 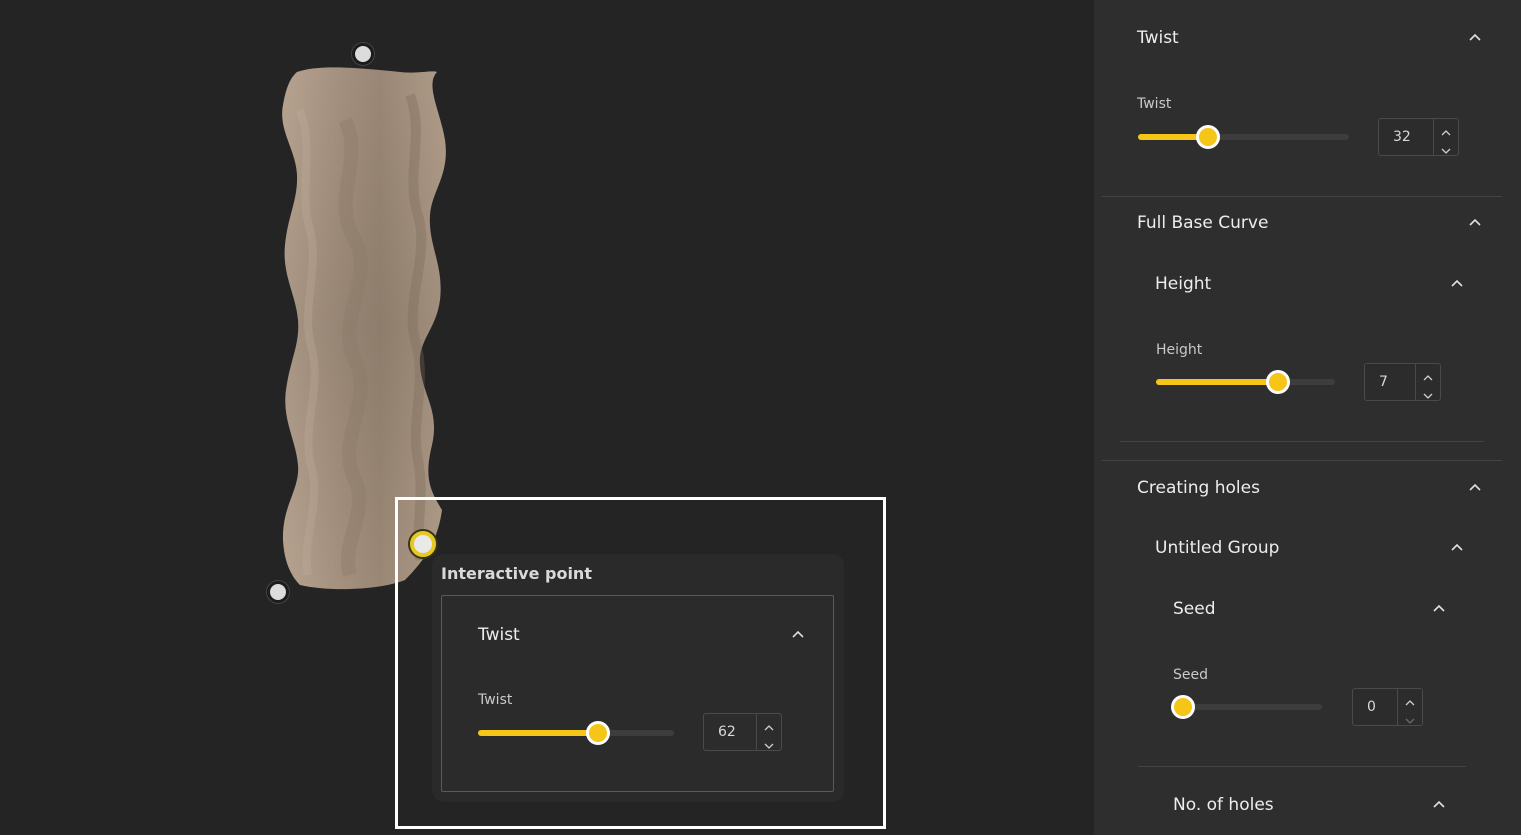 I want to click on control-point-top, so click(x=363, y=54).